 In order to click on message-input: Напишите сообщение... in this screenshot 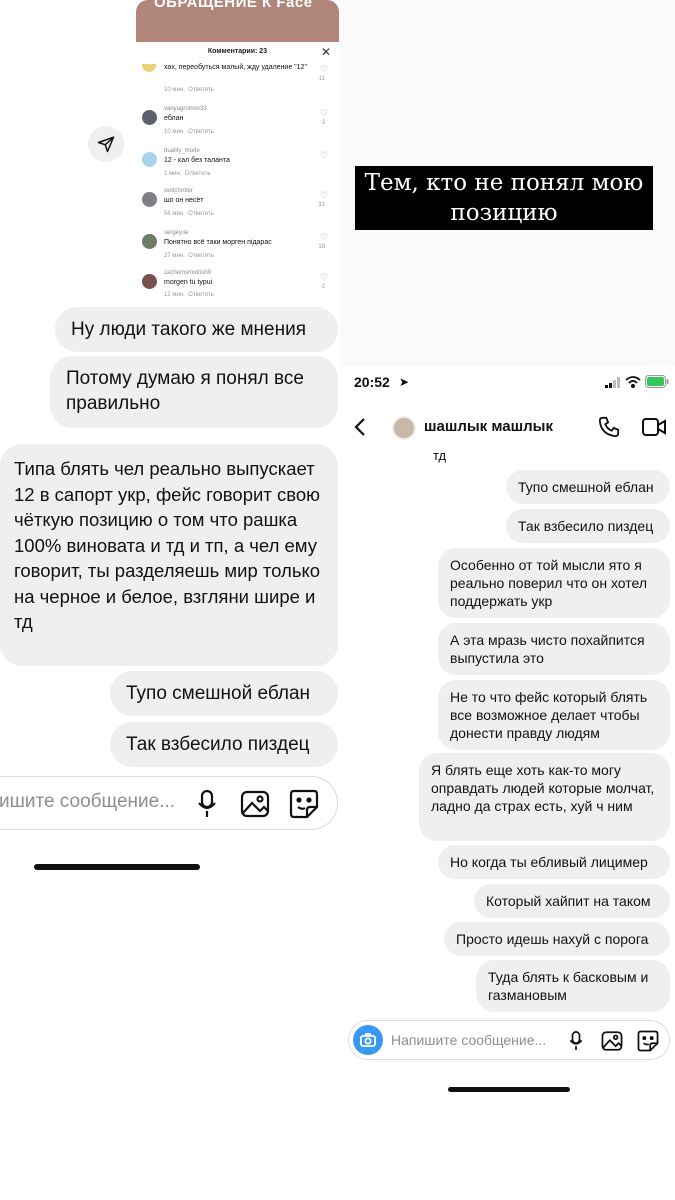, I will do `click(468, 1040)`.